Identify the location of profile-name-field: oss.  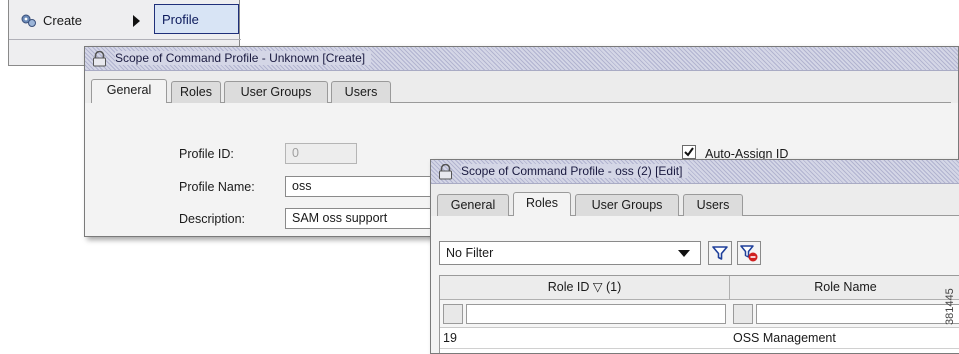
(365, 186).